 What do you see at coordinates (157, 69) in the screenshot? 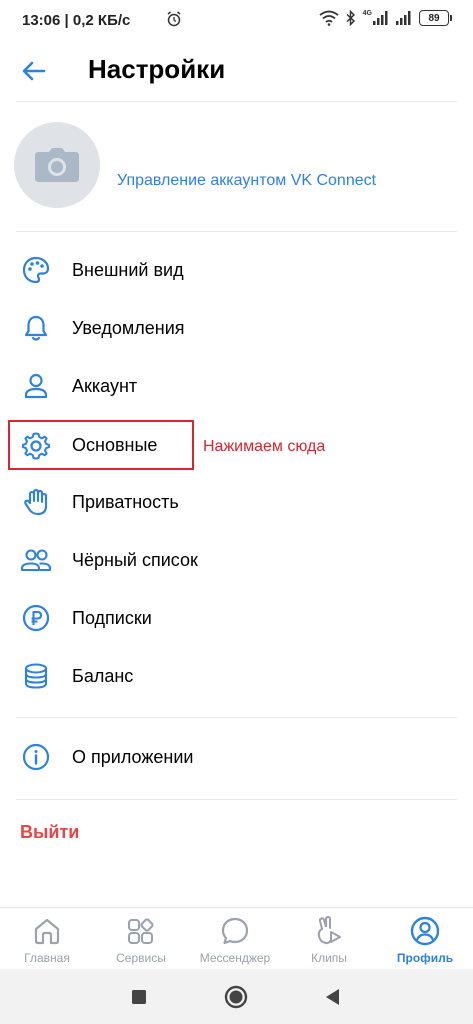
I see `page-title: Настройки` at bounding box center [157, 69].